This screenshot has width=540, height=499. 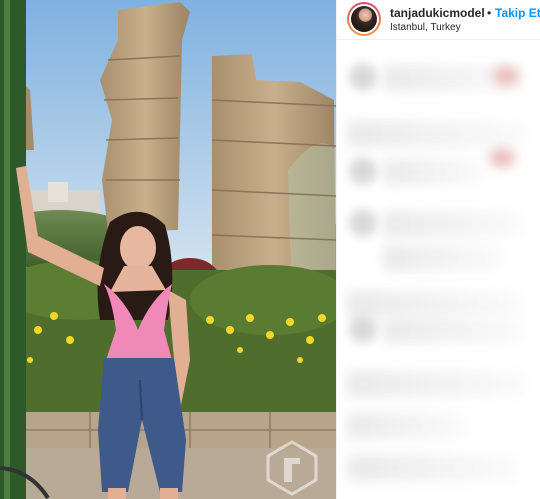 What do you see at coordinates (292, 468) in the screenshot?
I see `logo-watermark-icon` at bounding box center [292, 468].